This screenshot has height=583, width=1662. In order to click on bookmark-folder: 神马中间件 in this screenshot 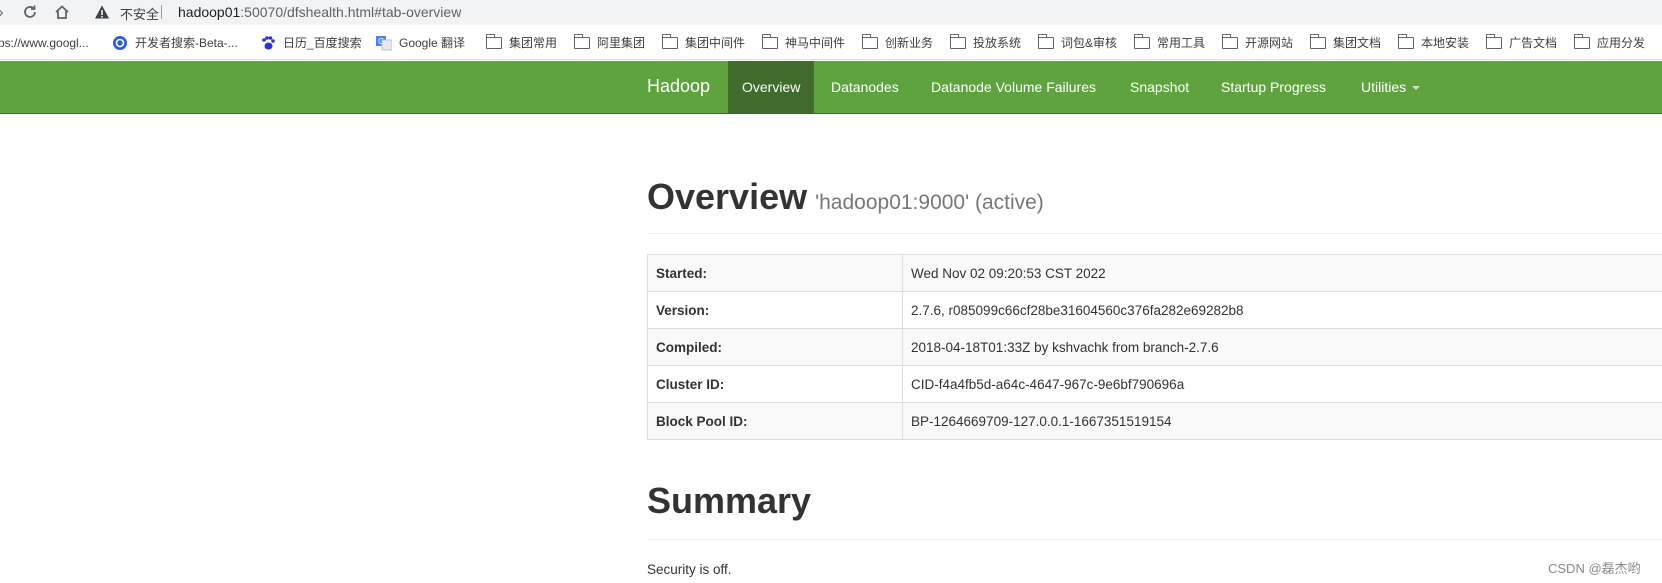, I will do `click(803, 43)`.